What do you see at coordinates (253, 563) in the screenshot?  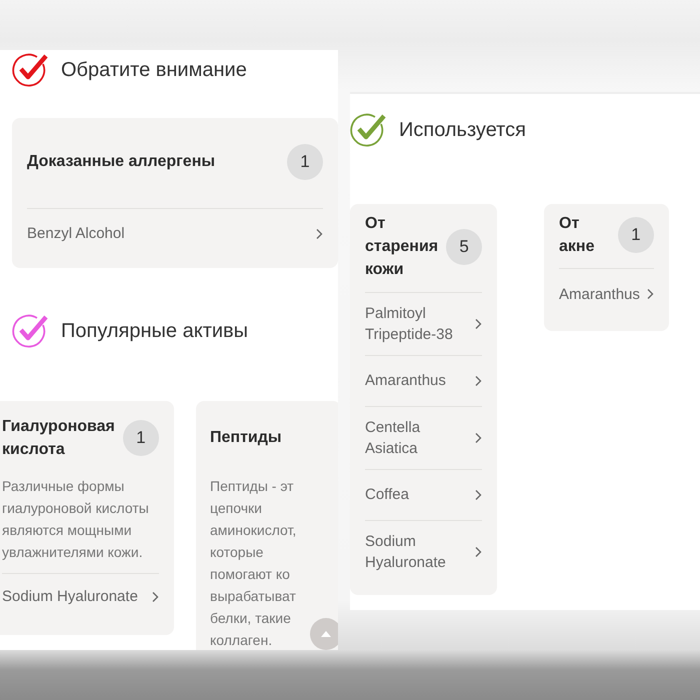 I see `card-description: Пептиды - эт цепочки аминокислот, которые помогают ко вырабатыват белки, такие коллаген.` at bounding box center [253, 563].